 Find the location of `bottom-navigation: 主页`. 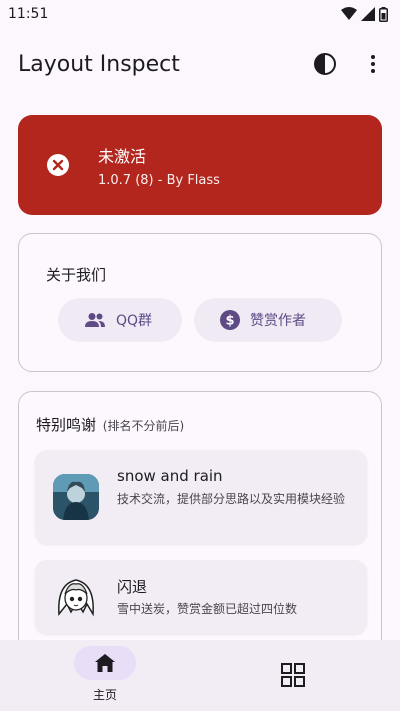

bottom-navigation: 主页 is located at coordinates (200, 675).